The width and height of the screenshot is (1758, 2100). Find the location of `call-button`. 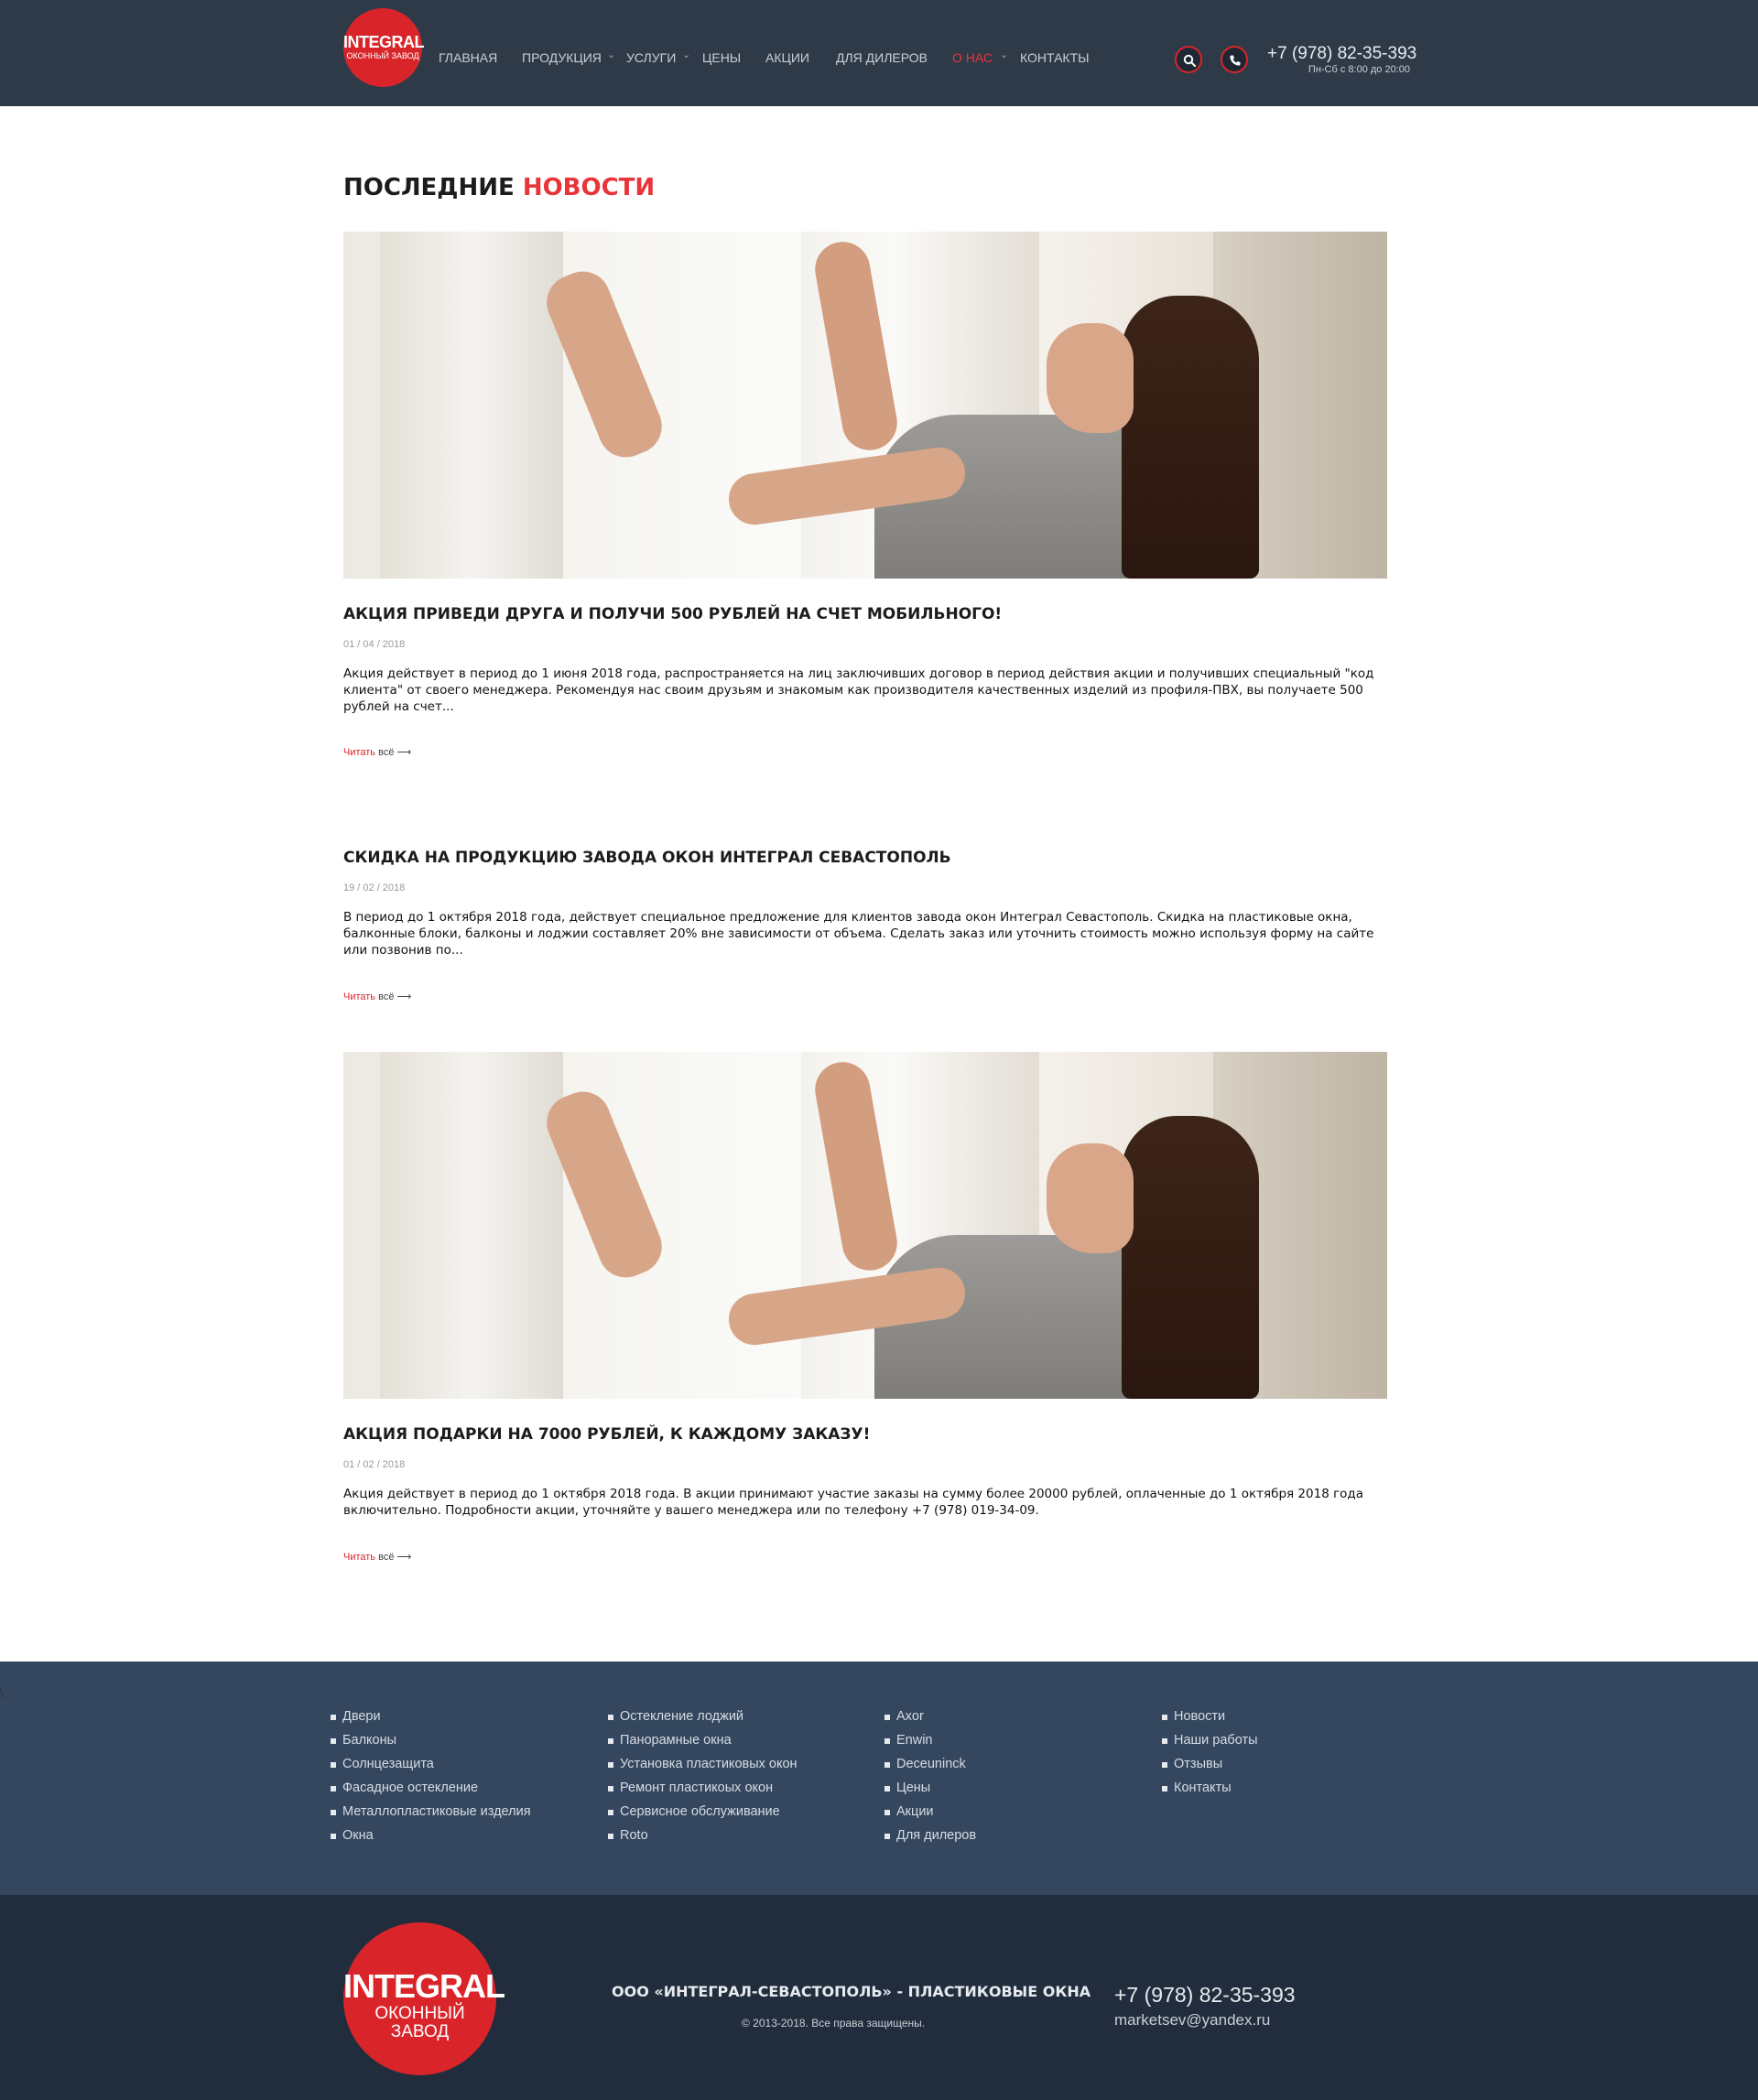

call-button is located at coordinates (1234, 59).